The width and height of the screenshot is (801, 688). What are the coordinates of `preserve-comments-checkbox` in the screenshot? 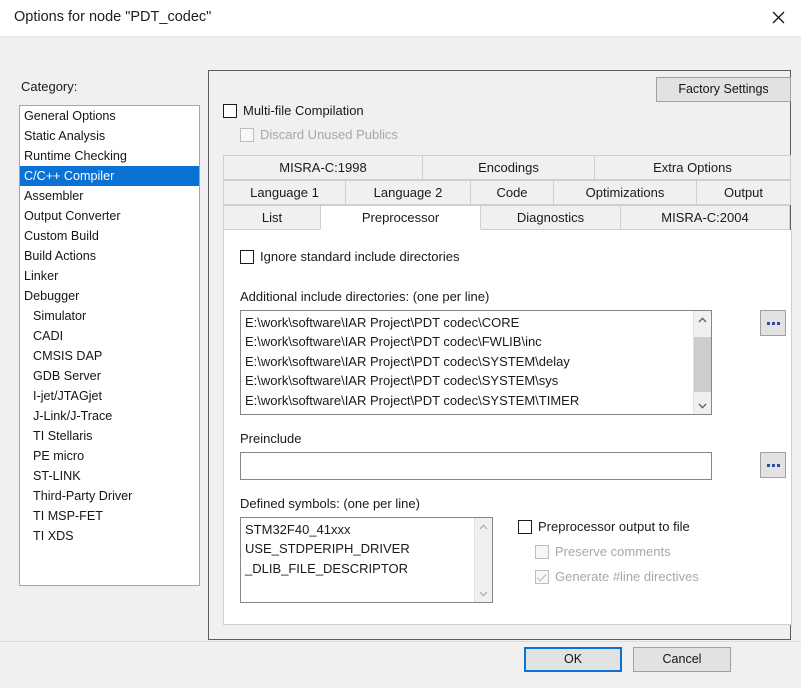 It's located at (542, 551).